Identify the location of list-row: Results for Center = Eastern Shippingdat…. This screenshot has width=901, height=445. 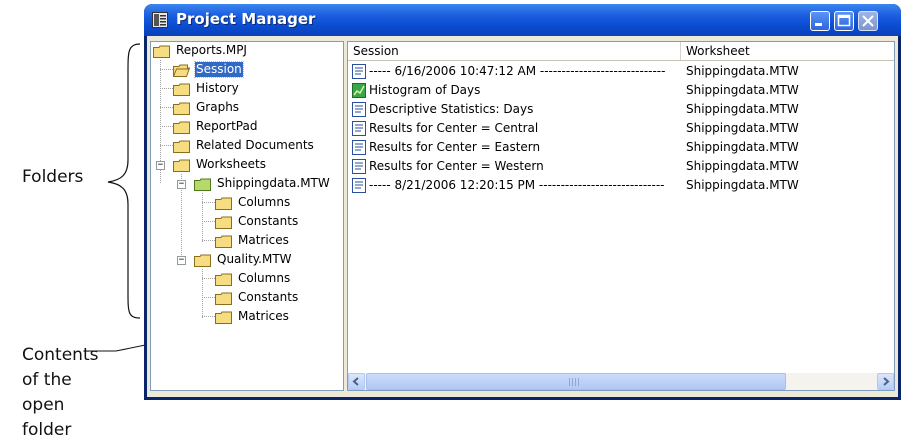
(621, 147).